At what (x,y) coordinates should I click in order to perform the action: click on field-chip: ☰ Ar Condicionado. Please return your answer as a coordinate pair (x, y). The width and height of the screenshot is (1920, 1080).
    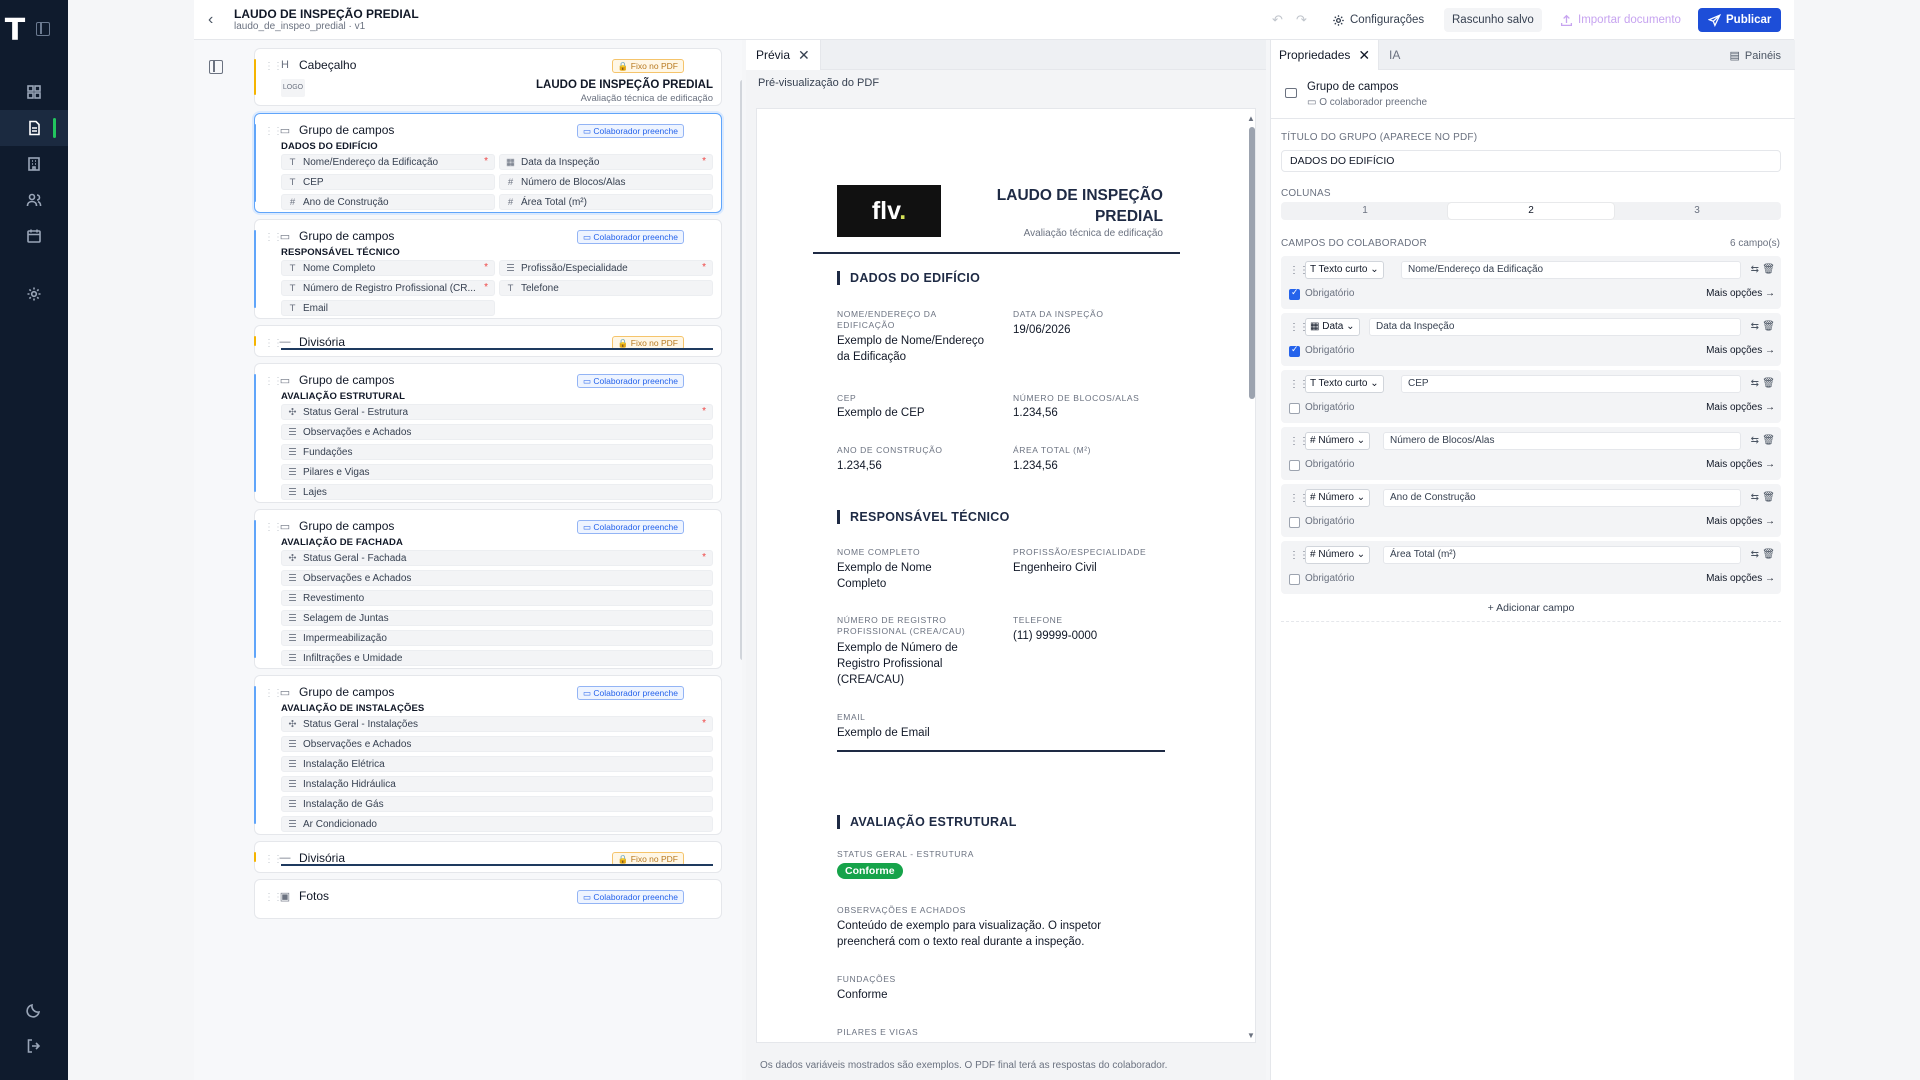
    Looking at the image, I should click on (497, 824).